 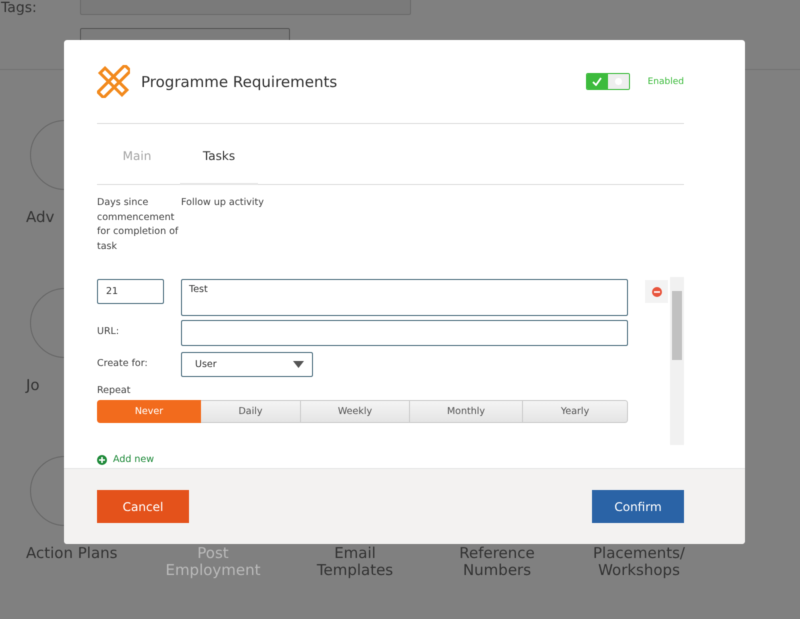 What do you see at coordinates (497, 562) in the screenshot?
I see `tile-label: Reference Numbers` at bounding box center [497, 562].